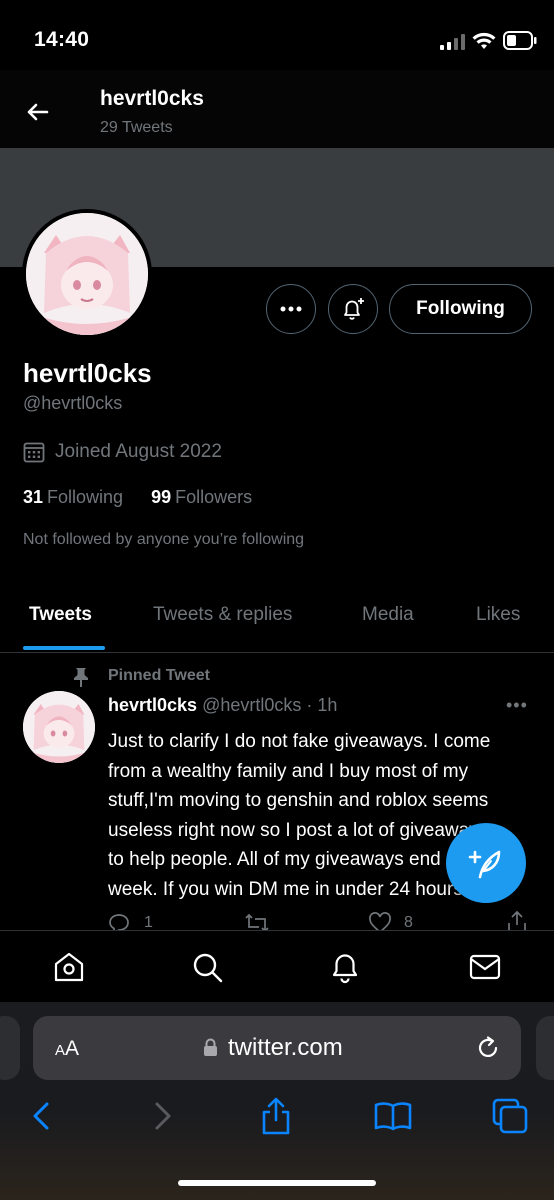 The width and height of the screenshot is (554, 1200). What do you see at coordinates (277, 1183) in the screenshot?
I see `home-indicator` at bounding box center [277, 1183].